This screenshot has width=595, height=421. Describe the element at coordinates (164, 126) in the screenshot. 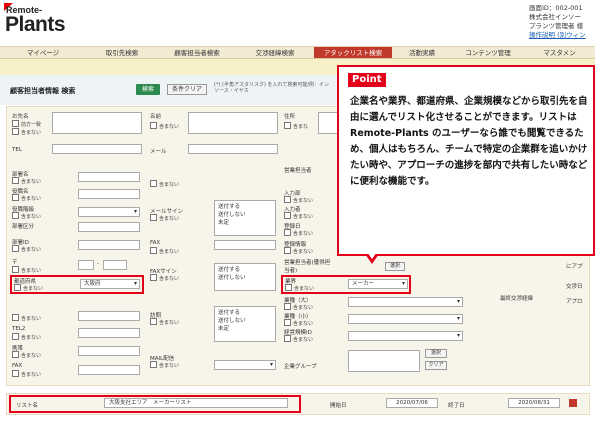

I see `name-exclude-checkbox: 含まない` at that location.